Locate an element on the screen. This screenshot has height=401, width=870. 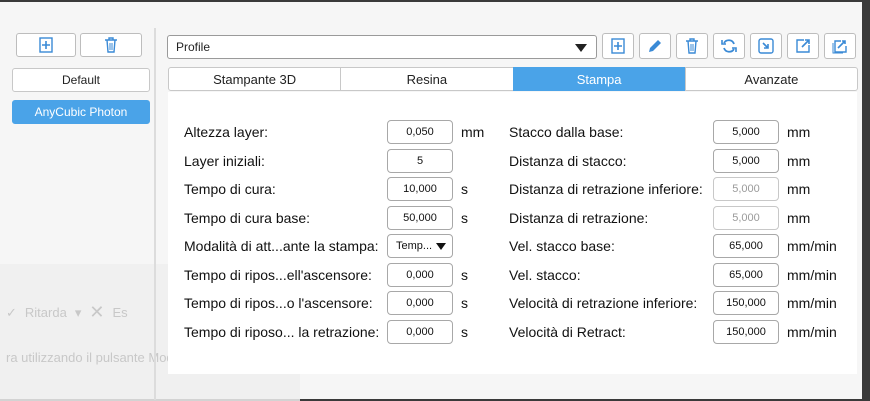
import-icon is located at coordinates (766, 46).